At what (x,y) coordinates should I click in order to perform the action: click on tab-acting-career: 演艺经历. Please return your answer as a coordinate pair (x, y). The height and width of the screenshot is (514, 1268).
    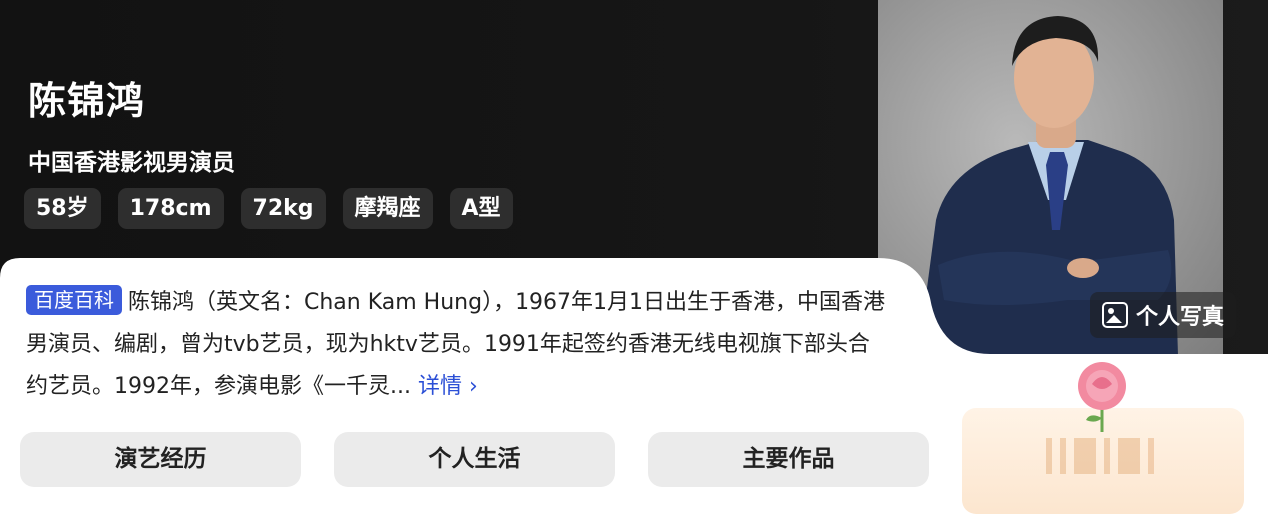
    Looking at the image, I should click on (160, 459).